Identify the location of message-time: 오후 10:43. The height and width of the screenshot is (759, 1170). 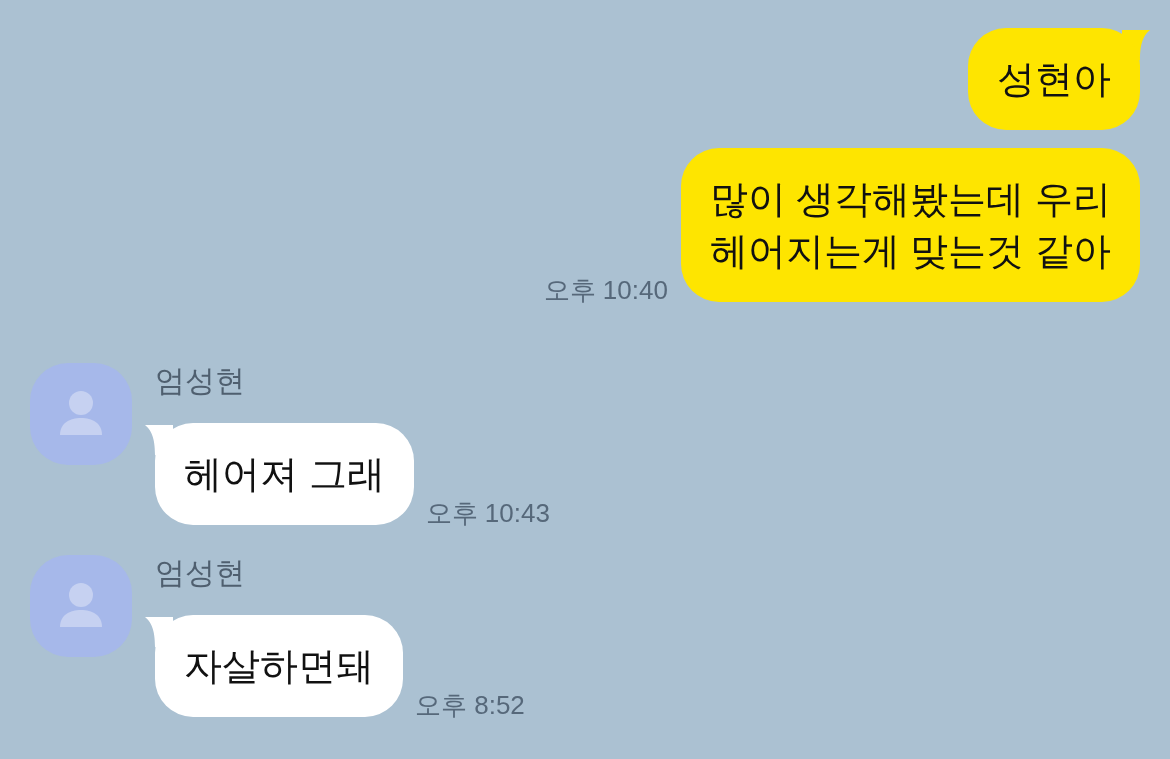
(487, 513).